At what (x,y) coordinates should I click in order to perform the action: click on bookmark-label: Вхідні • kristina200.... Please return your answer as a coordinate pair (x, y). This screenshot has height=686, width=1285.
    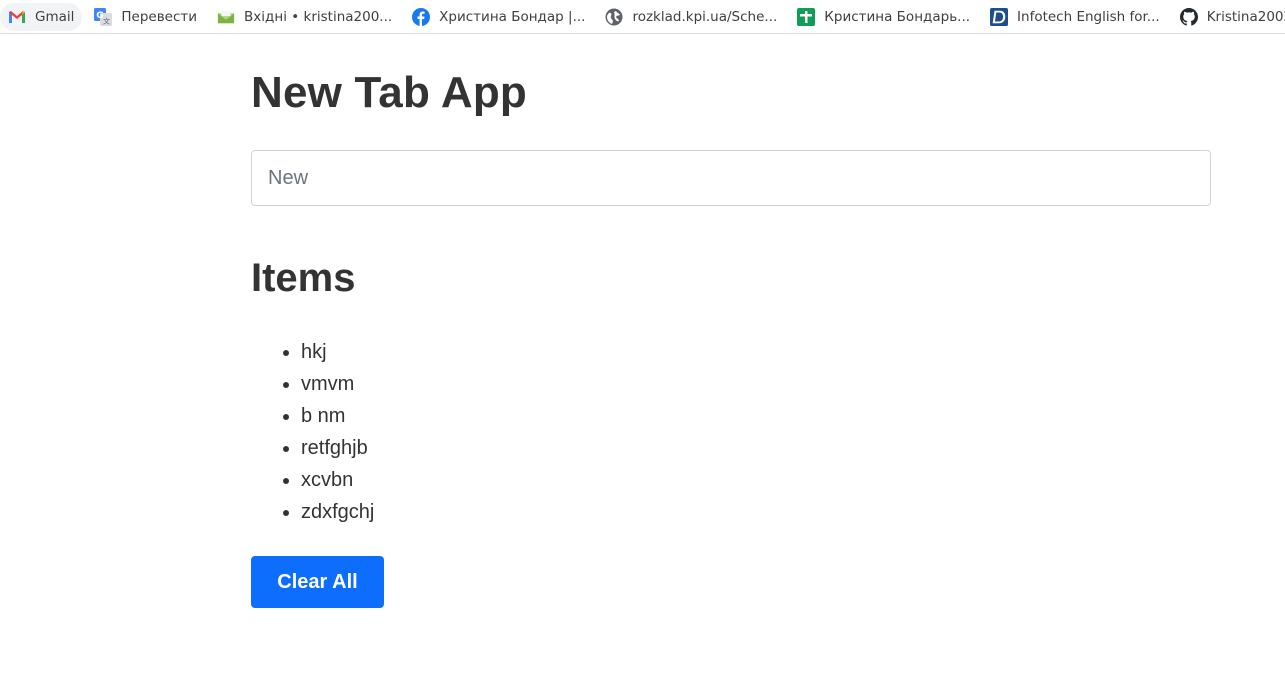
    Looking at the image, I should click on (318, 16).